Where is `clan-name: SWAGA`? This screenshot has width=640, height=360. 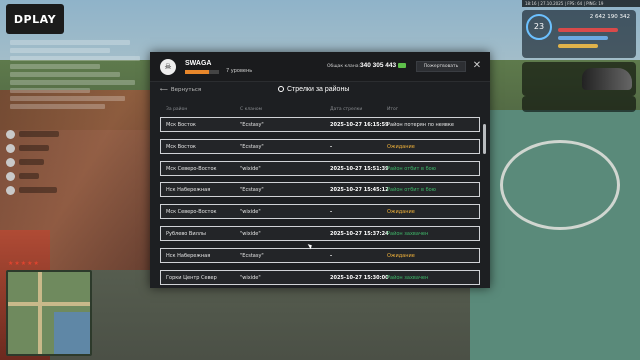
clan-name: SWAGA is located at coordinates (198, 63).